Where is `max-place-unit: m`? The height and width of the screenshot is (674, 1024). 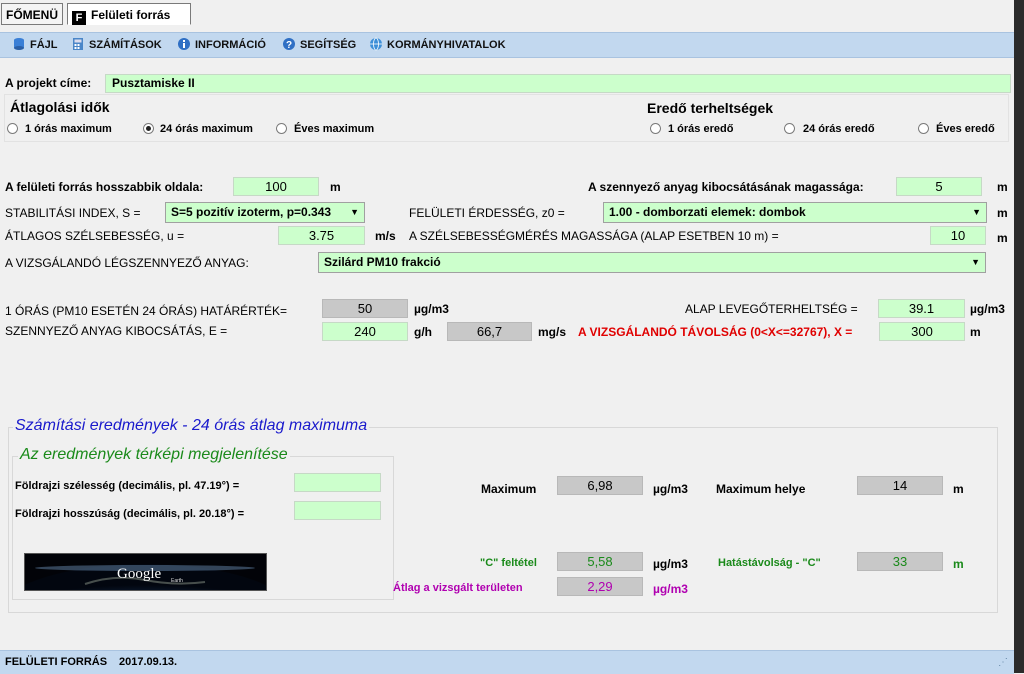 max-place-unit: m is located at coordinates (958, 489).